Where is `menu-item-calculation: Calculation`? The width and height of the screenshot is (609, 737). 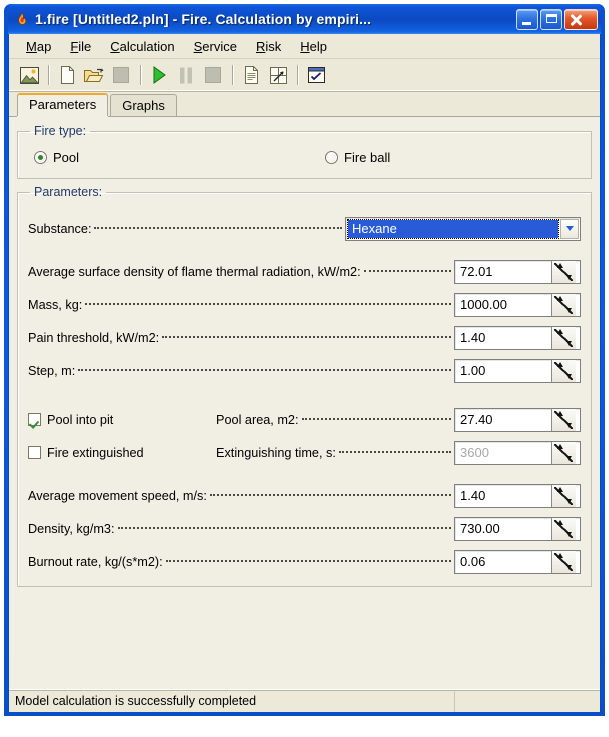 menu-item-calculation: Calculation is located at coordinates (142, 46).